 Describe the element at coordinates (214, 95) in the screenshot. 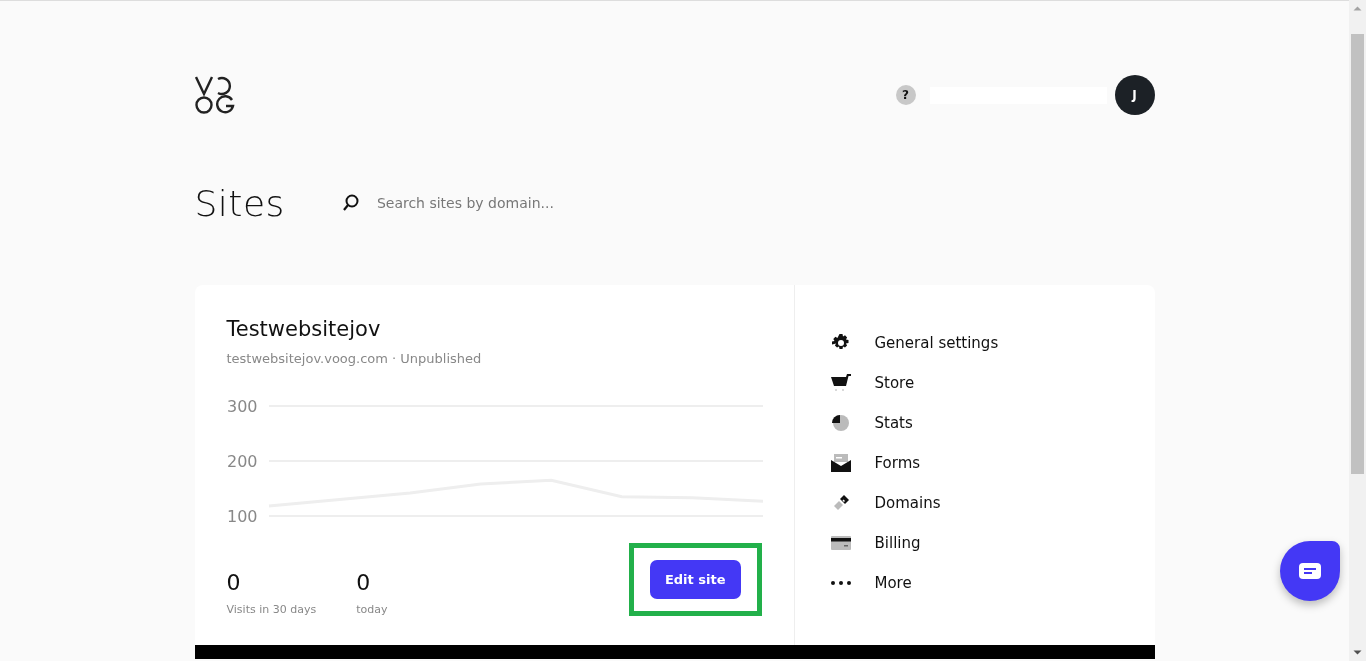

I see `voog-logo` at that location.